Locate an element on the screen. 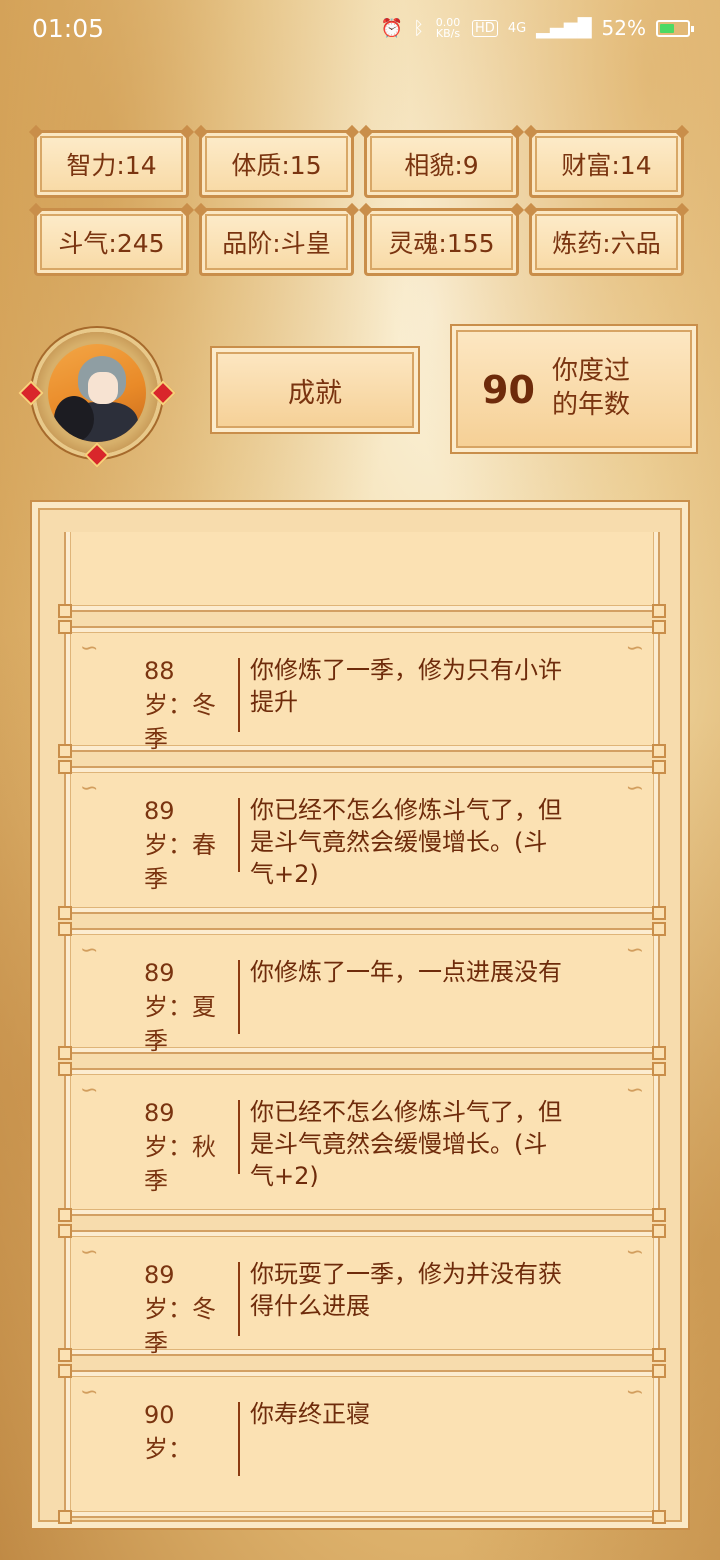 The image size is (720, 1560). log-age: 89岁：冬季 is located at coordinates (180, 1309).